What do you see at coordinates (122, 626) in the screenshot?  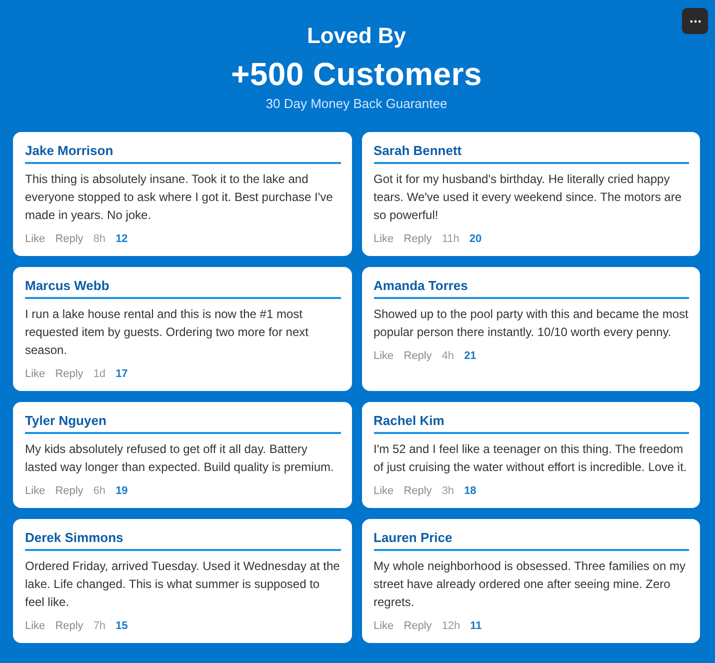 I see `like-count: 15` at bounding box center [122, 626].